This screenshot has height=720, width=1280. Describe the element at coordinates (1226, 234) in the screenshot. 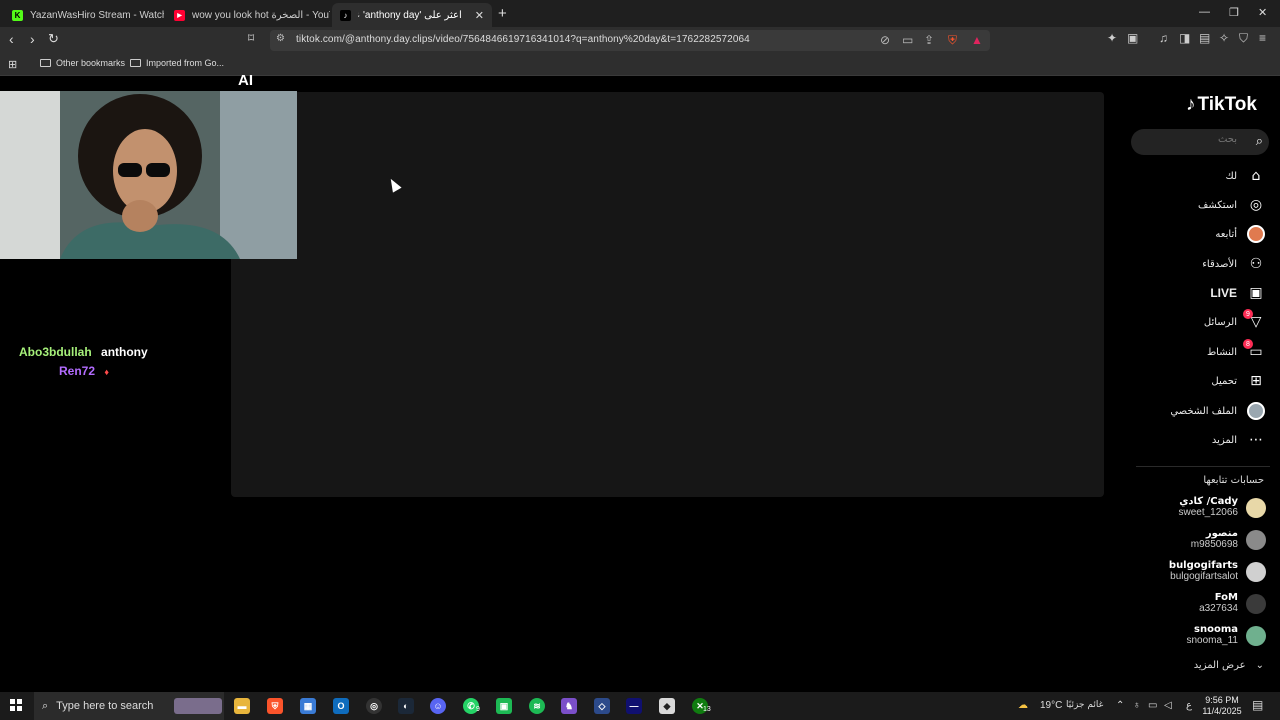

I see `nav-label: أتابعه` at that location.